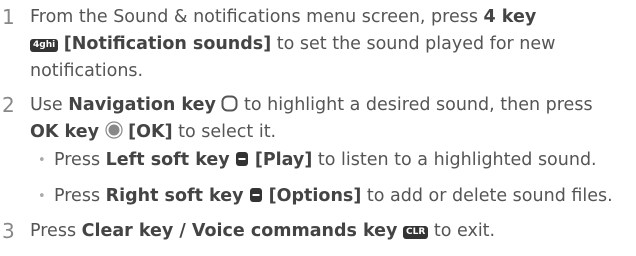 The image size is (636, 256). Describe the element at coordinates (8, 105) in the screenshot. I see `step-number: 2` at that location.